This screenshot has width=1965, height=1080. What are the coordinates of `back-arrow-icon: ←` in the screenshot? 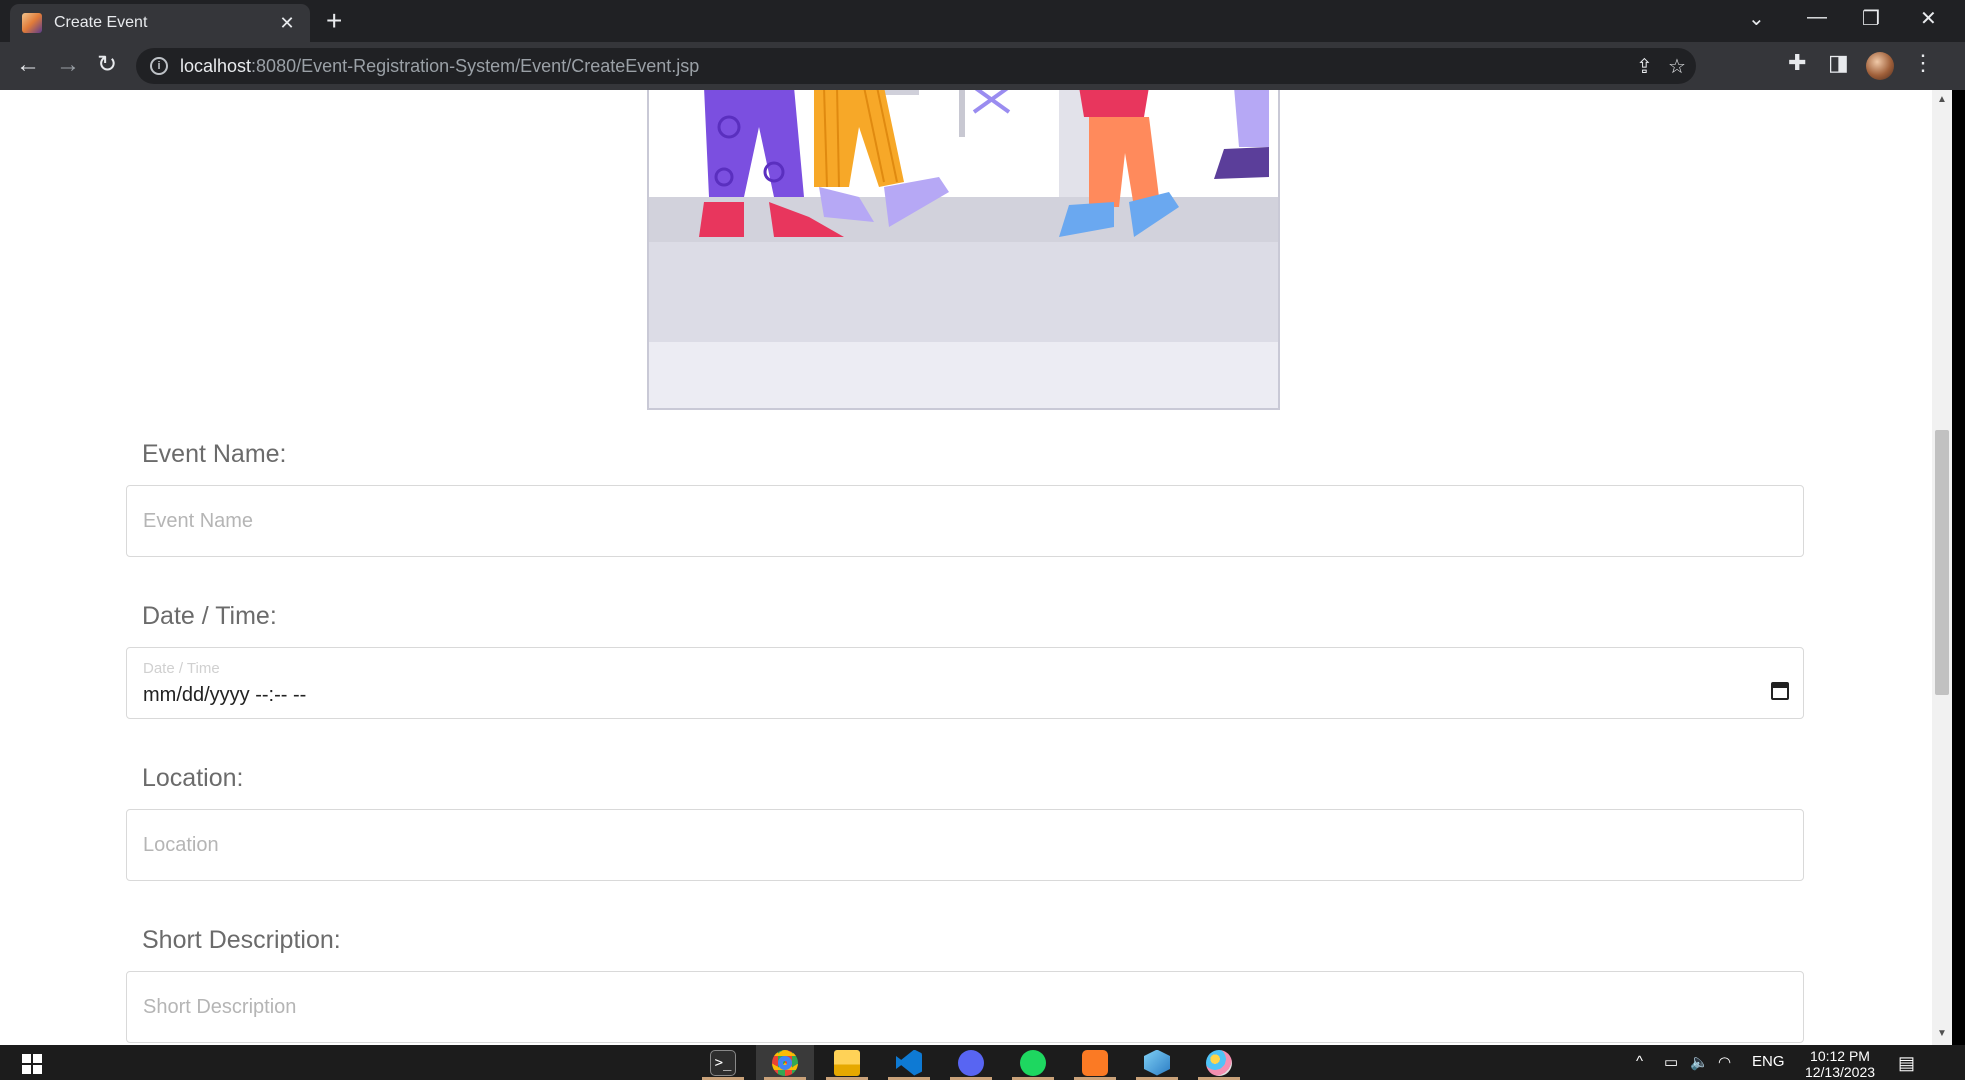 It's located at (28, 65).